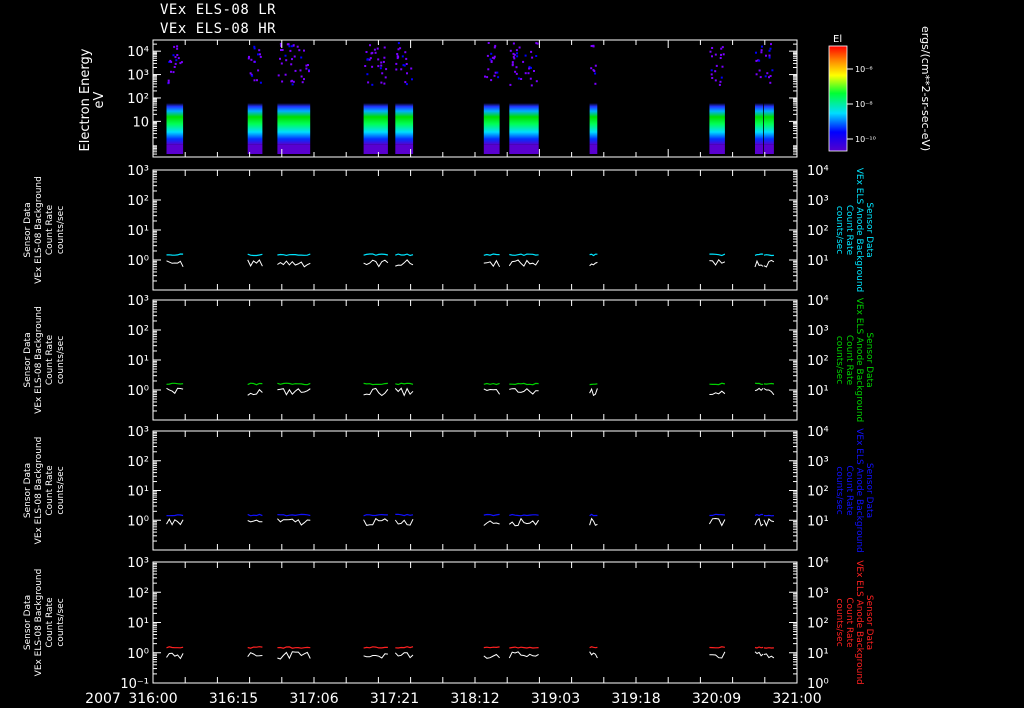  Describe the element at coordinates (138, 76) in the screenshot. I see `spectrogram-y-tick-label: 10³` at that location.